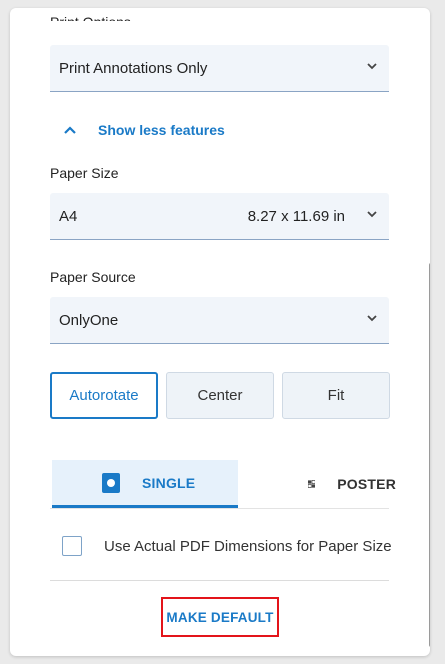  Describe the element at coordinates (219, 216) in the screenshot. I see `paper-size-select: A4 8.27 x 11.69 in` at that location.